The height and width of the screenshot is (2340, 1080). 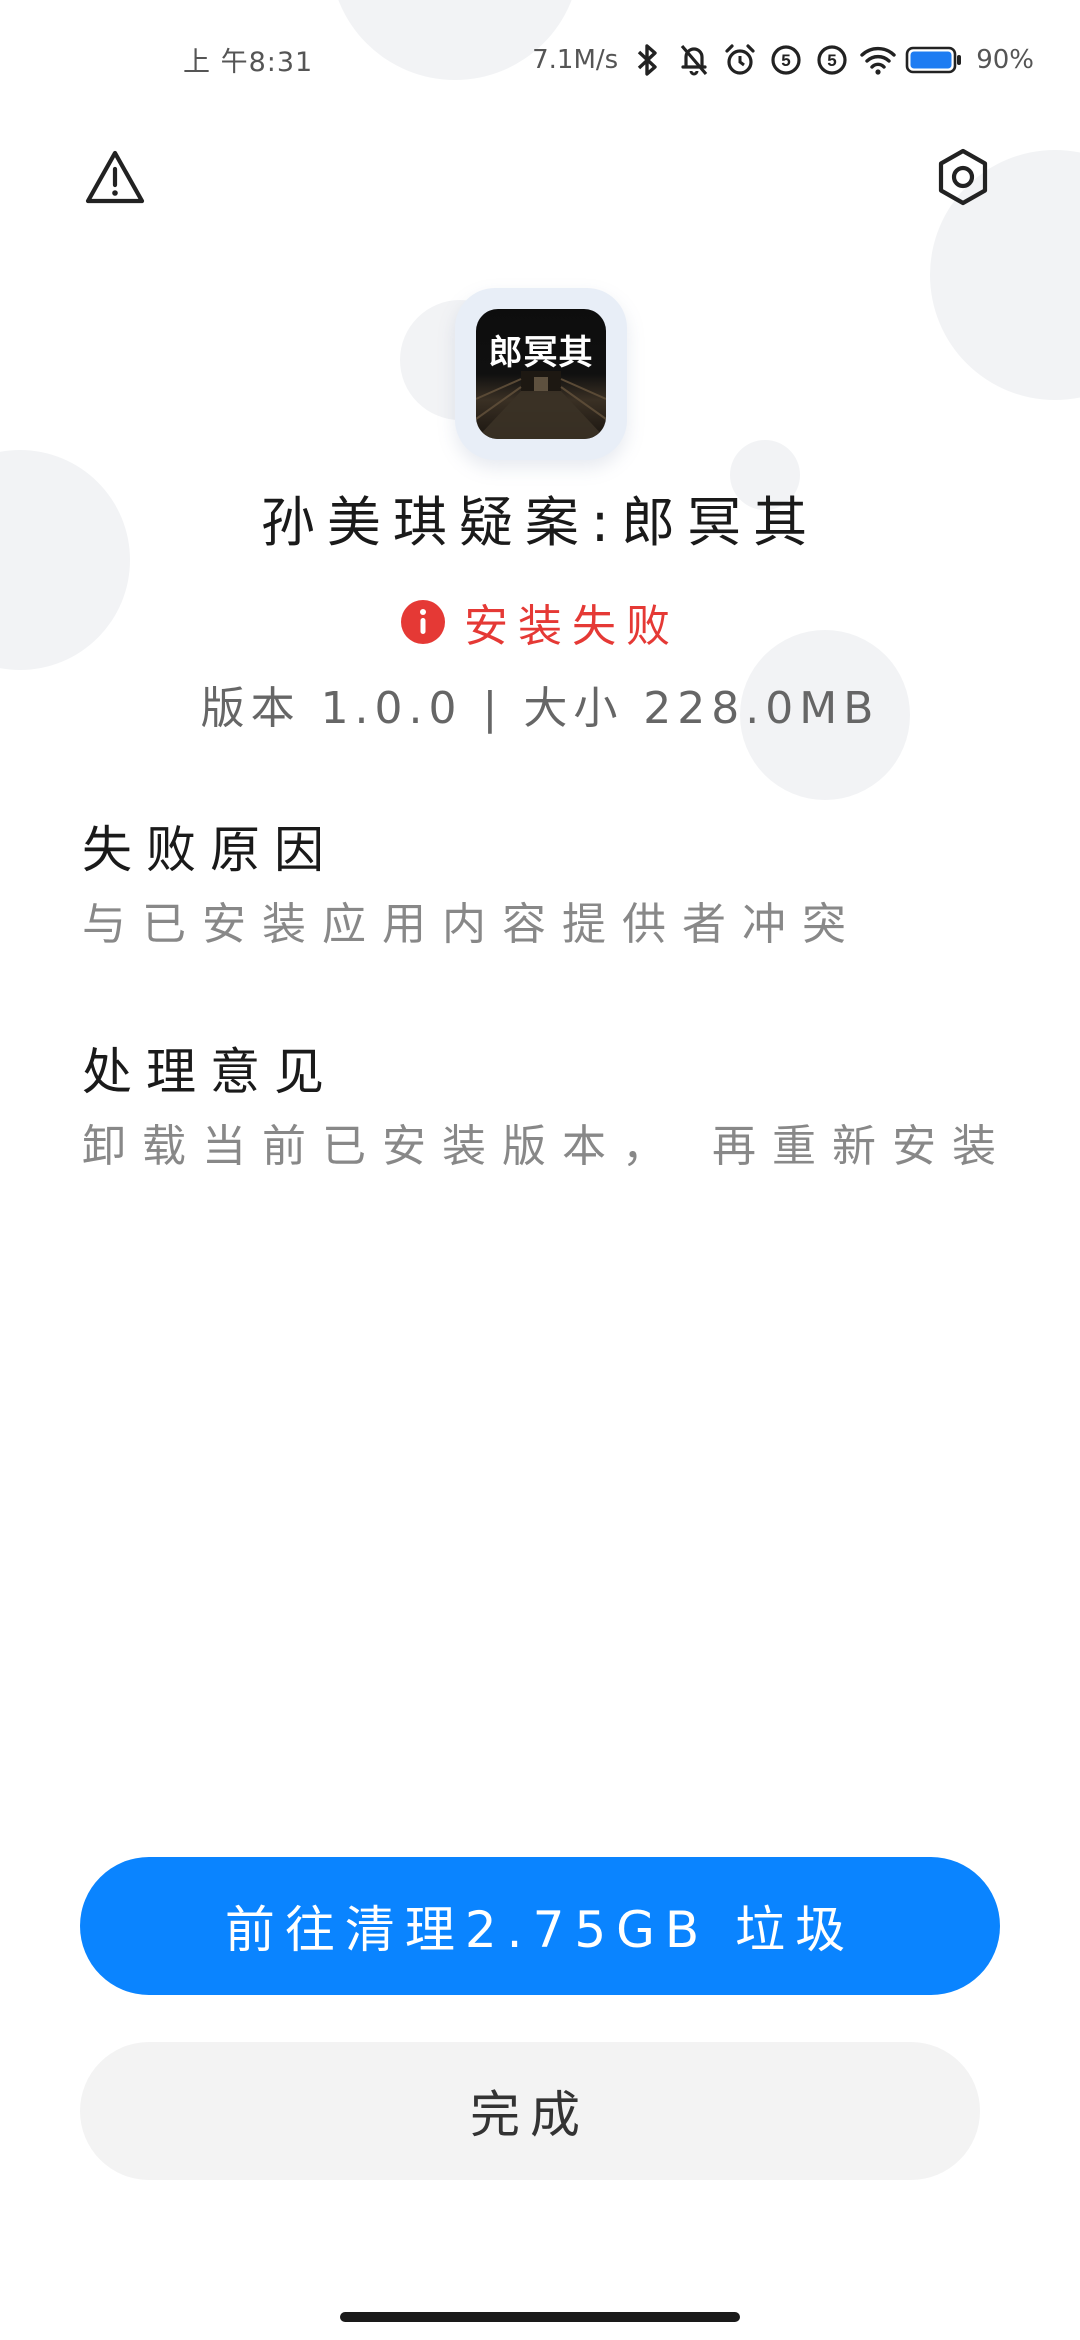 I want to click on done-button: 完成, so click(x=530, y=2111).